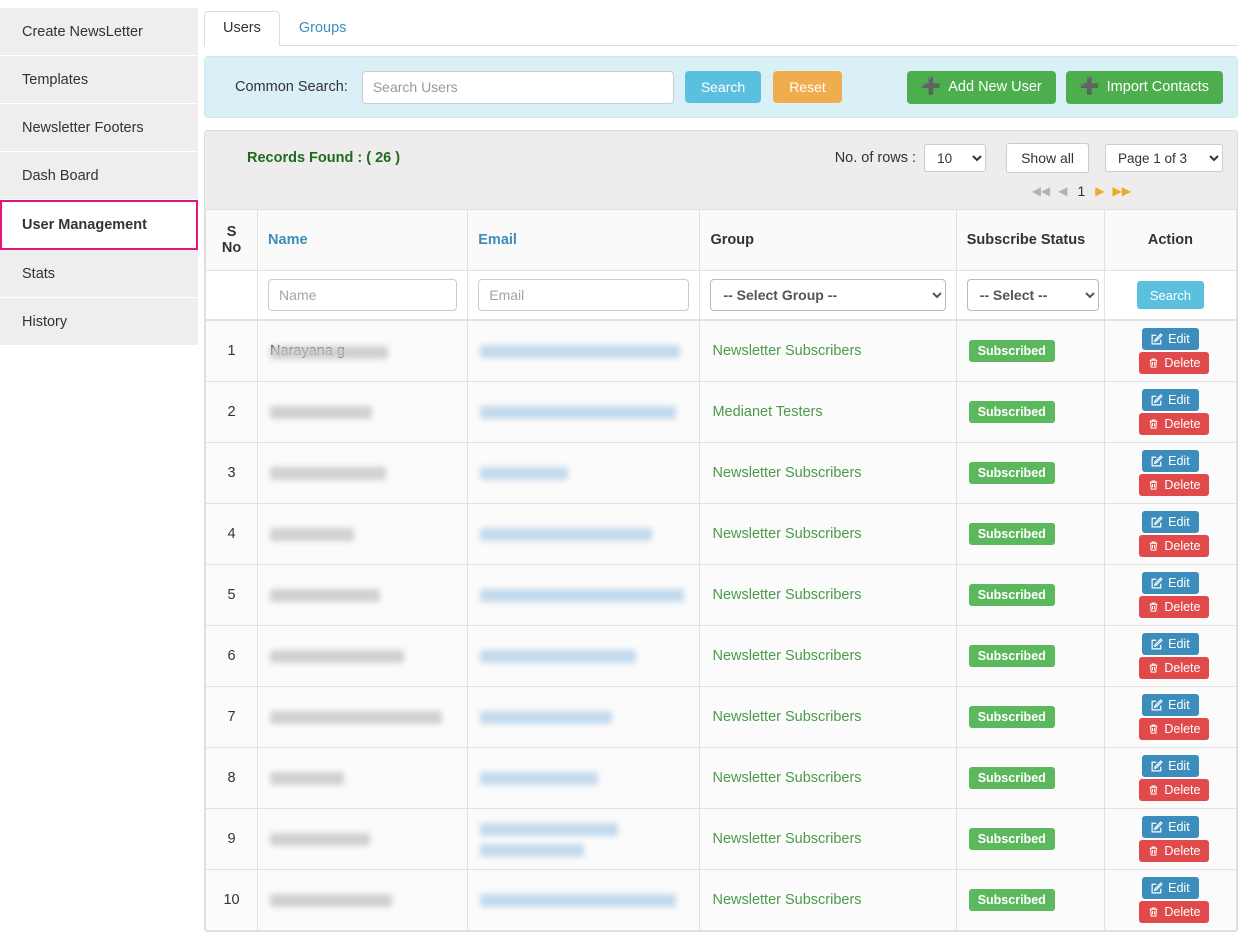 This screenshot has width=1260, height=942. Describe the element at coordinates (99, 176) in the screenshot. I see `sidebar-item-dash-board: Dash Board` at that location.